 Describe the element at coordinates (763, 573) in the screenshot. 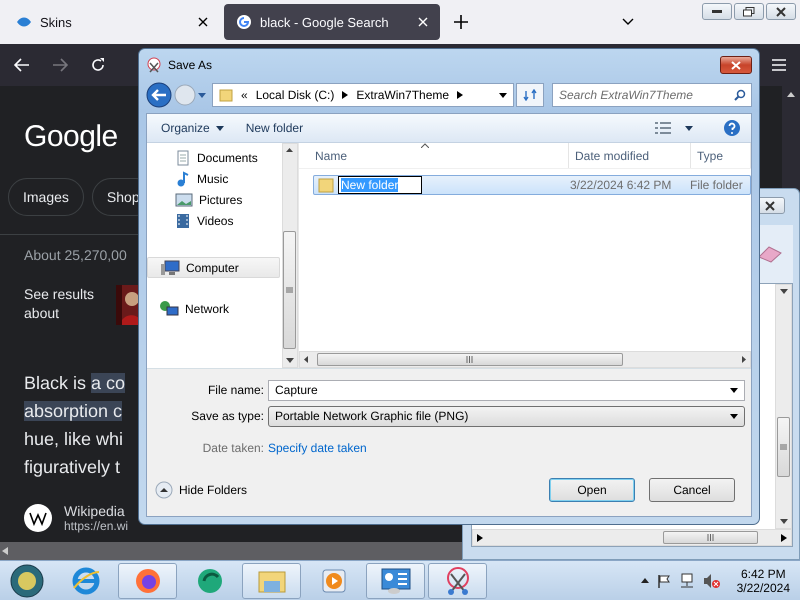

I see `clock-time: 6:42 PM` at that location.